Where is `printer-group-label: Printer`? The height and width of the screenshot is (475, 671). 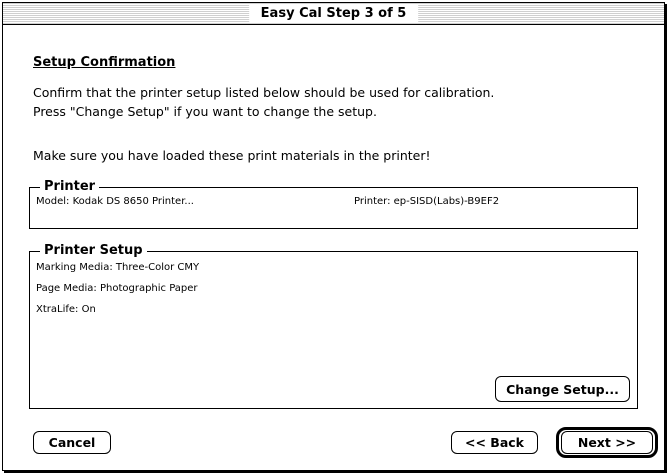
printer-group-label: Printer is located at coordinates (70, 186).